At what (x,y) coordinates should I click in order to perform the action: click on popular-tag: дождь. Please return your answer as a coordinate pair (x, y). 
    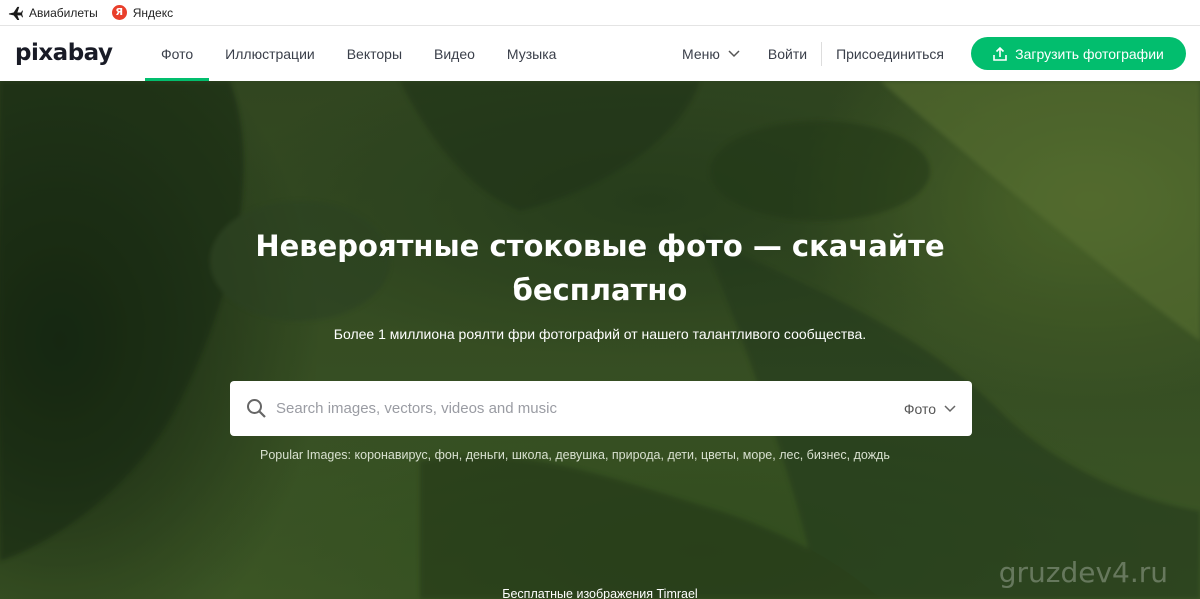
    Looking at the image, I should click on (872, 455).